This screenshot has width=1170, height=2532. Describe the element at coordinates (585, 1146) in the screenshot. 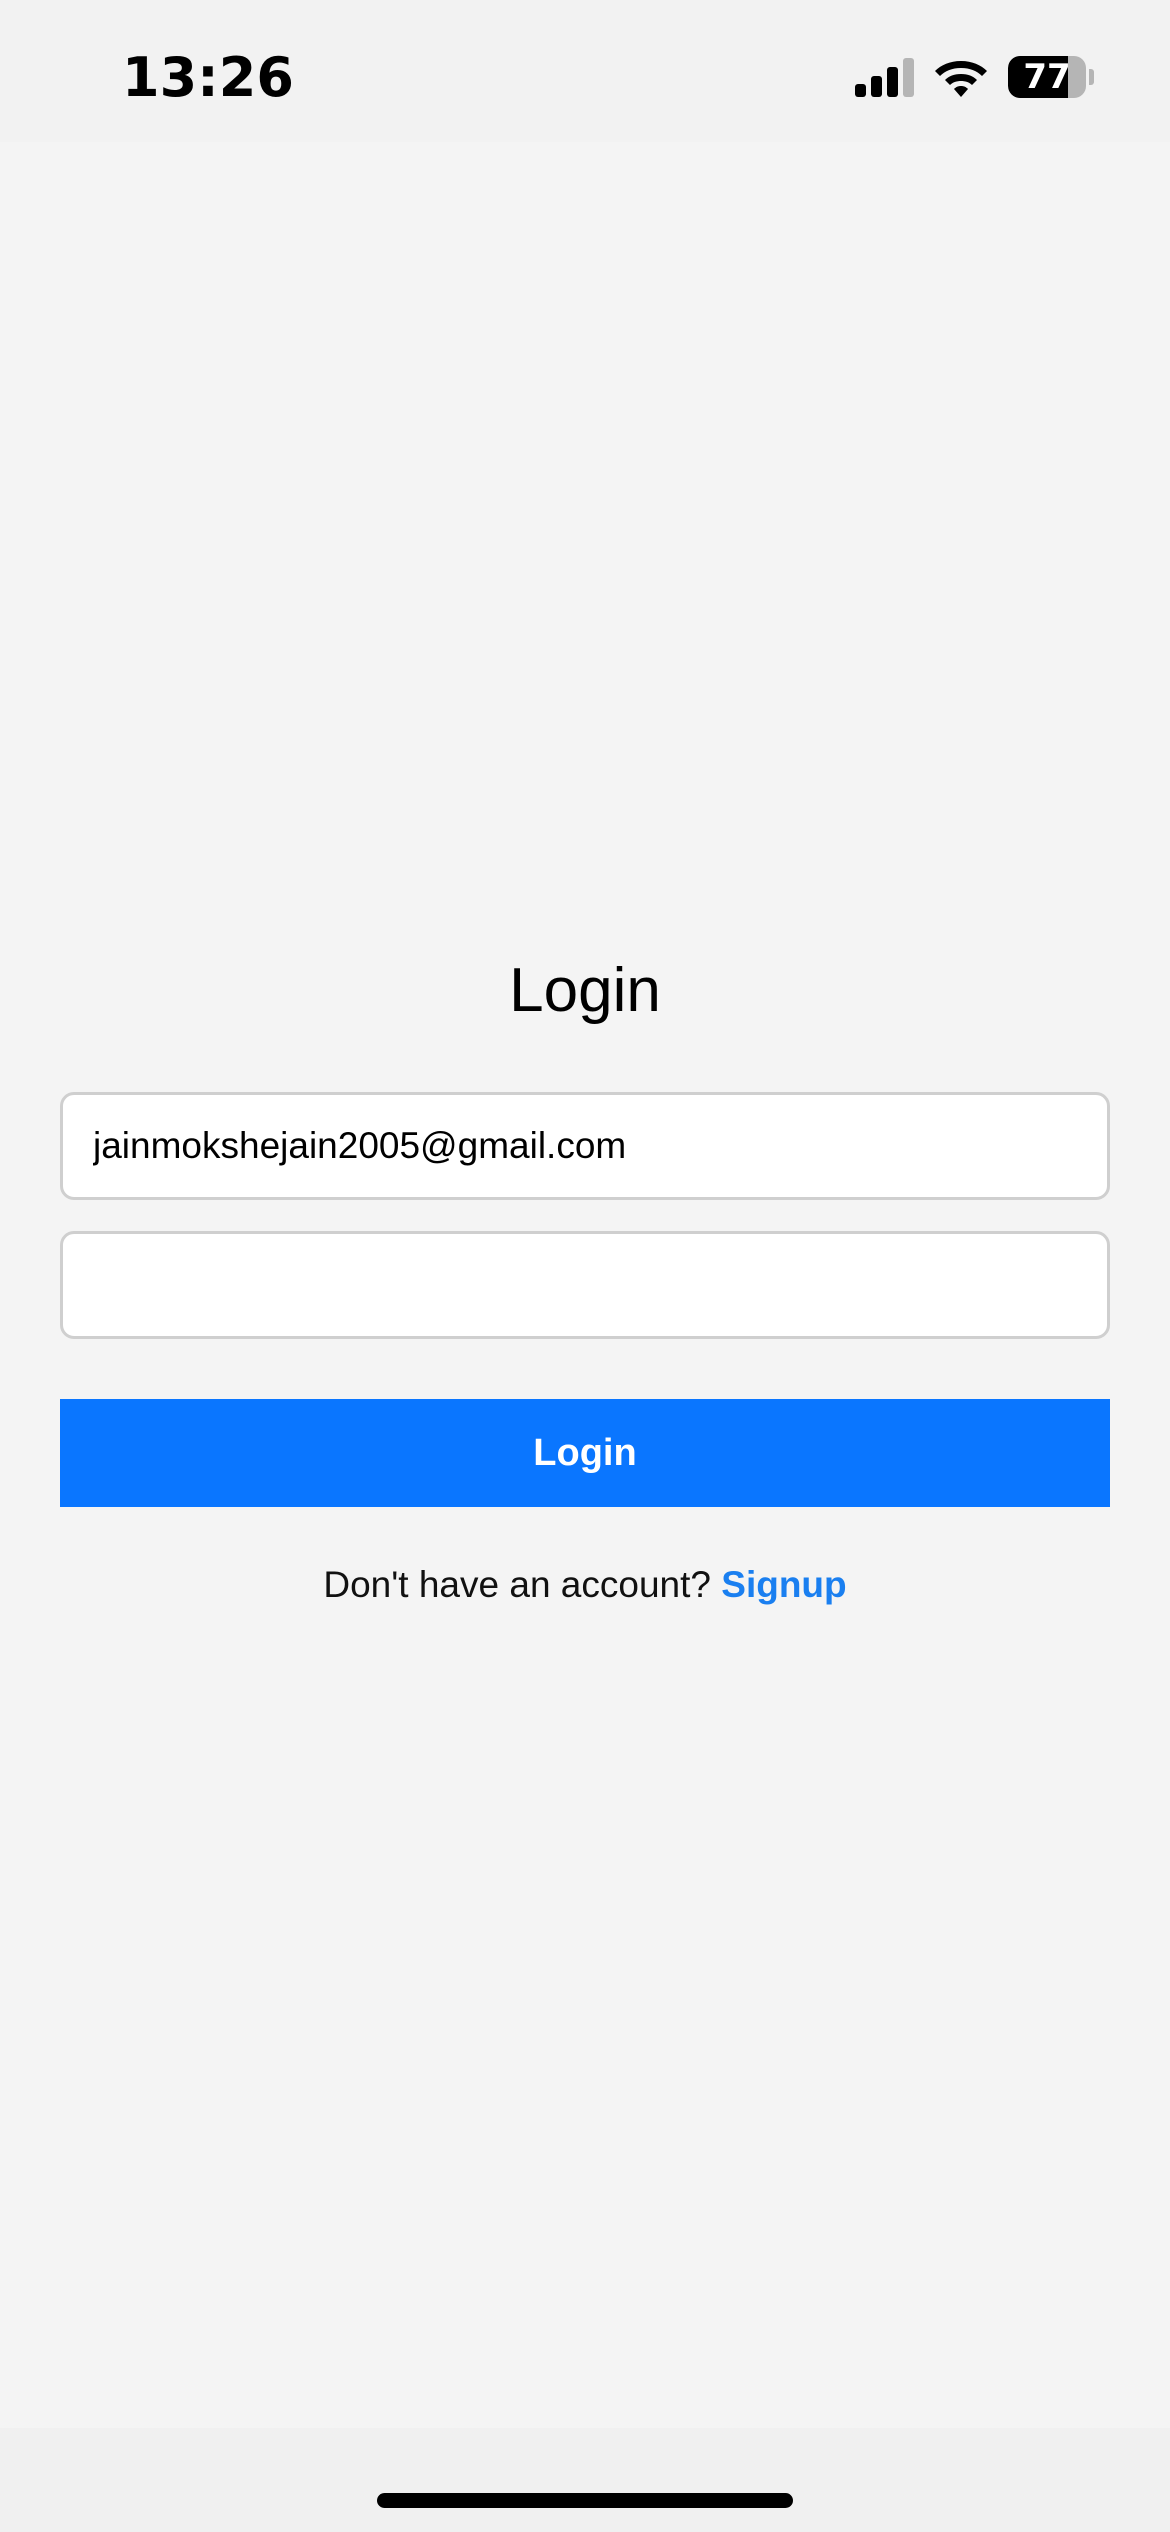

I see `email-field` at that location.